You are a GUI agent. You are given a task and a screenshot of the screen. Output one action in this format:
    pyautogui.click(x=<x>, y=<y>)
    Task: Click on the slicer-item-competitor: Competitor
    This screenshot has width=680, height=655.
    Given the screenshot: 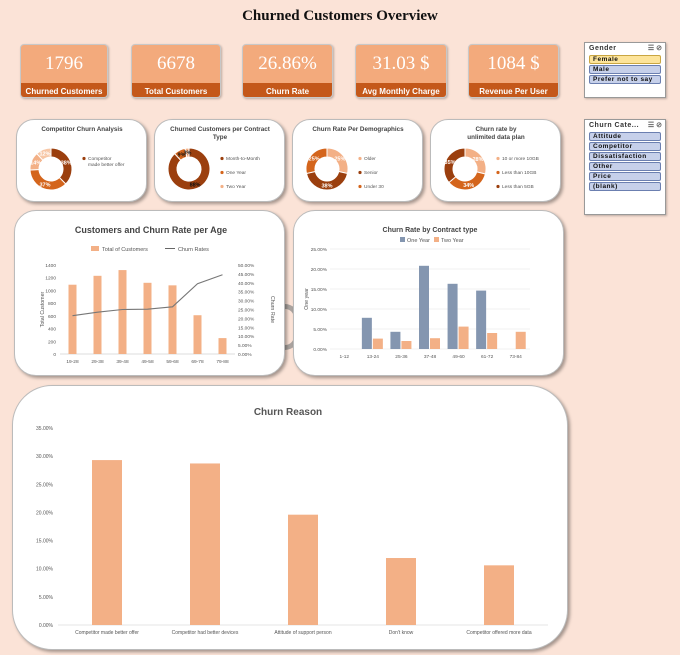 What is the action you would take?
    pyautogui.click(x=625, y=146)
    